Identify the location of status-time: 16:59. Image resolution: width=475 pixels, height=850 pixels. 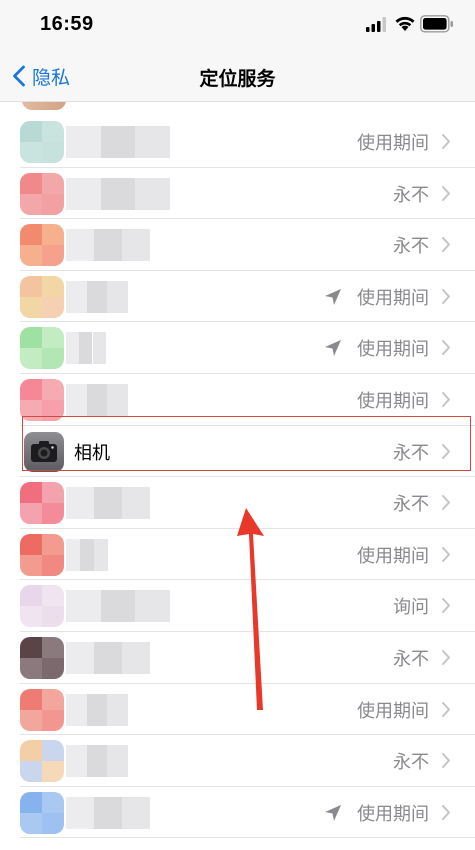
(67, 24).